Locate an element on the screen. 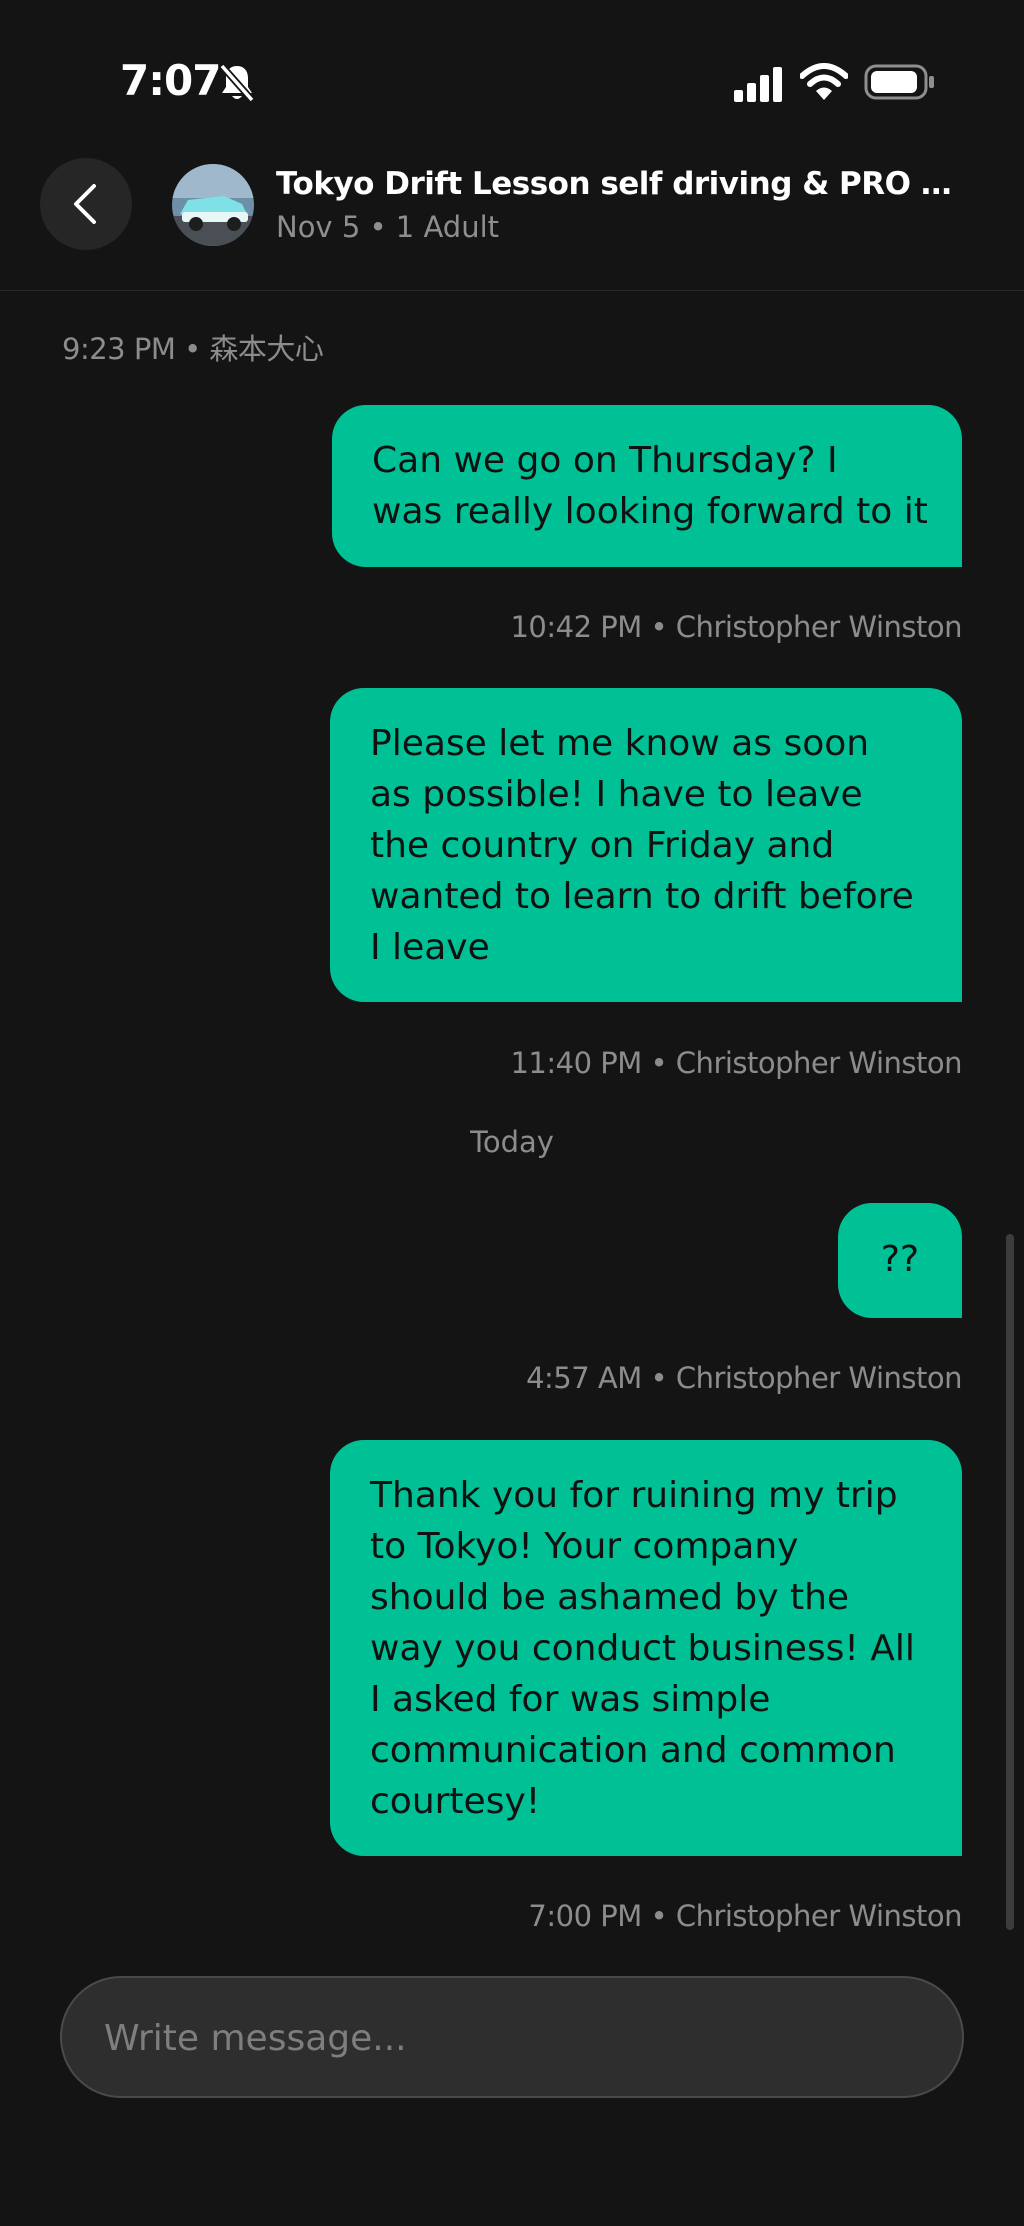 The width and height of the screenshot is (1024, 2226). message-meta: 10:42 PM • Christopher Winston is located at coordinates (736, 627).